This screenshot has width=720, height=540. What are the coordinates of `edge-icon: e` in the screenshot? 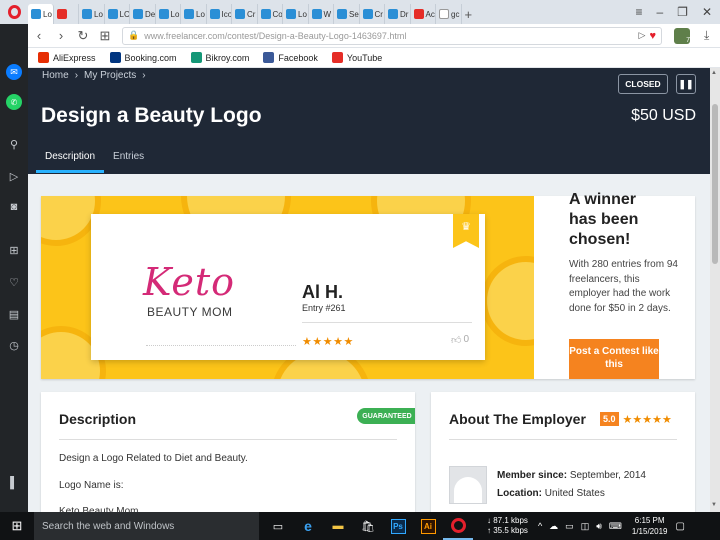 It's located at (308, 526).